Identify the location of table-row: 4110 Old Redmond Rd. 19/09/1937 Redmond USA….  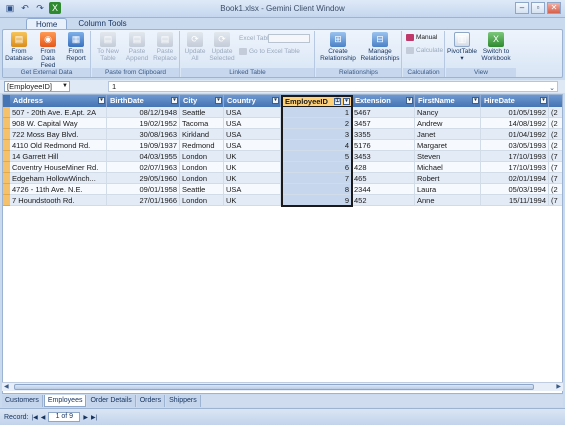
(282, 145).